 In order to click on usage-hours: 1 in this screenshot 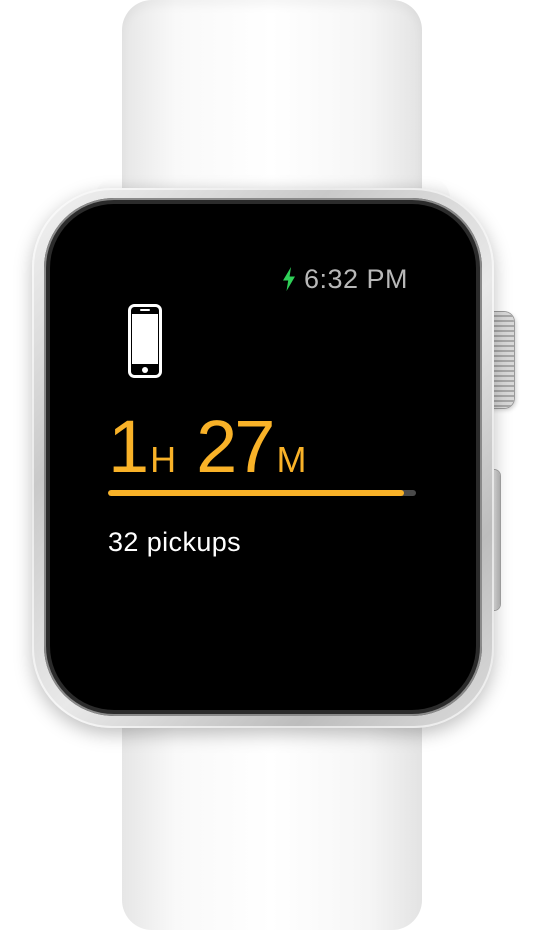, I will do `click(128, 446)`.